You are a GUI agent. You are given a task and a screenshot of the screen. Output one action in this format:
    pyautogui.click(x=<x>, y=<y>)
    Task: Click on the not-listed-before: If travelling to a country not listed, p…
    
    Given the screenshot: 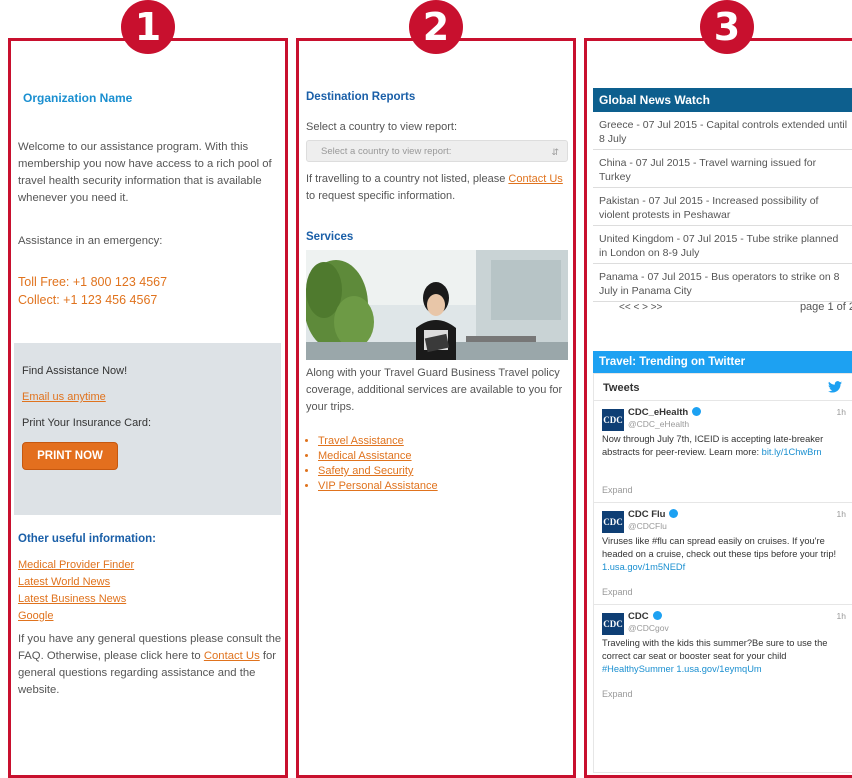 What is the action you would take?
    pyautogui.click(x=407, y=179)
    